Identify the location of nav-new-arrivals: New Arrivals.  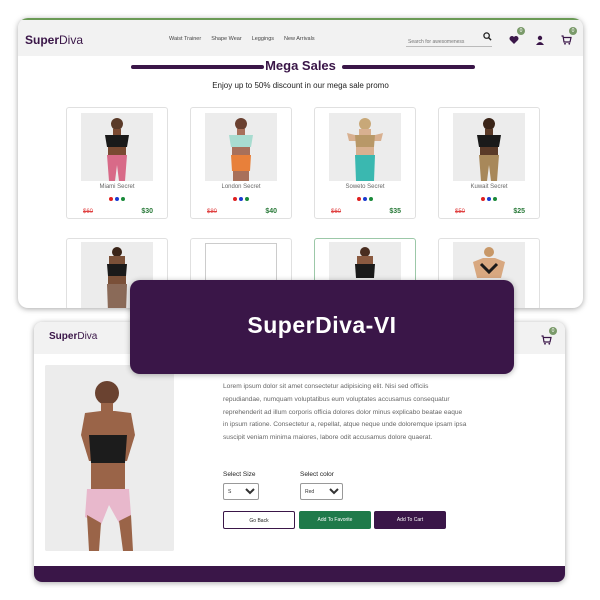
(299, 39).